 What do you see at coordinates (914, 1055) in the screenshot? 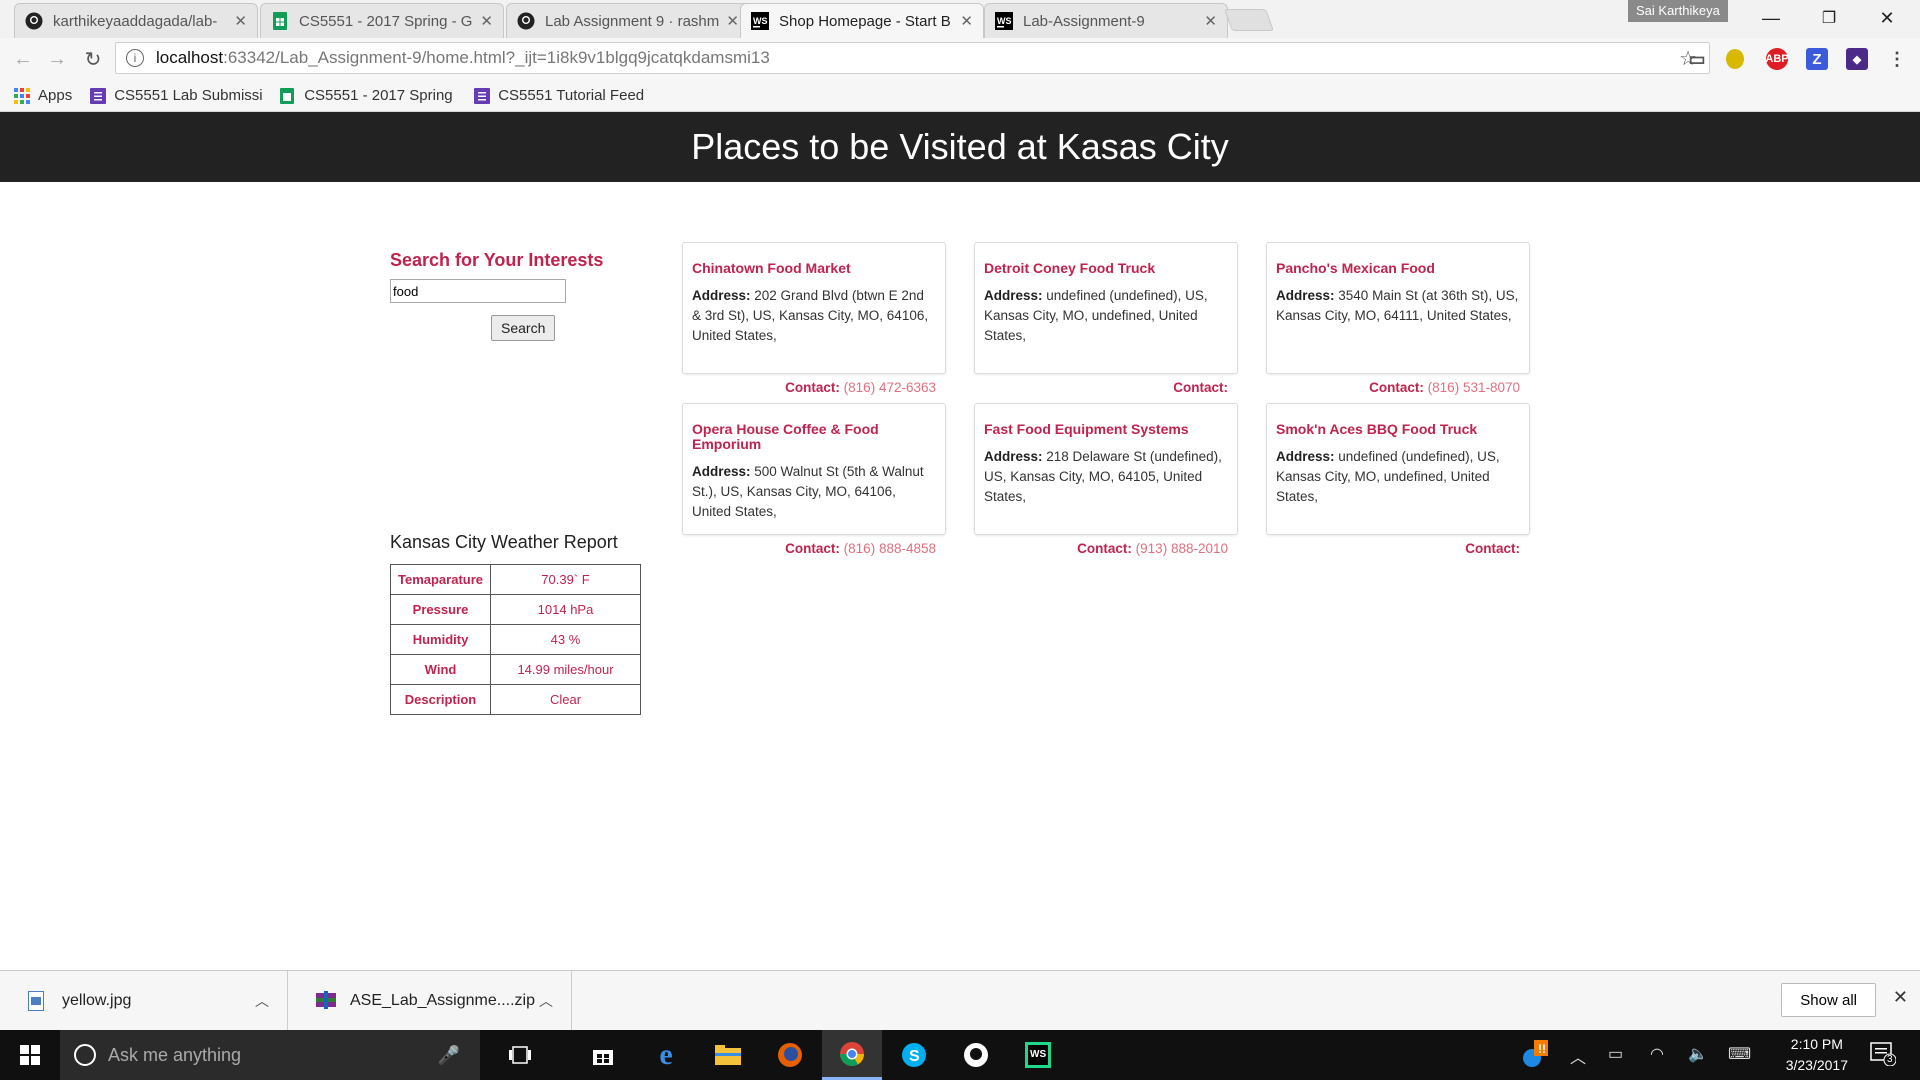
I see `skype-icon: S` at bounding box center [914, 1055].